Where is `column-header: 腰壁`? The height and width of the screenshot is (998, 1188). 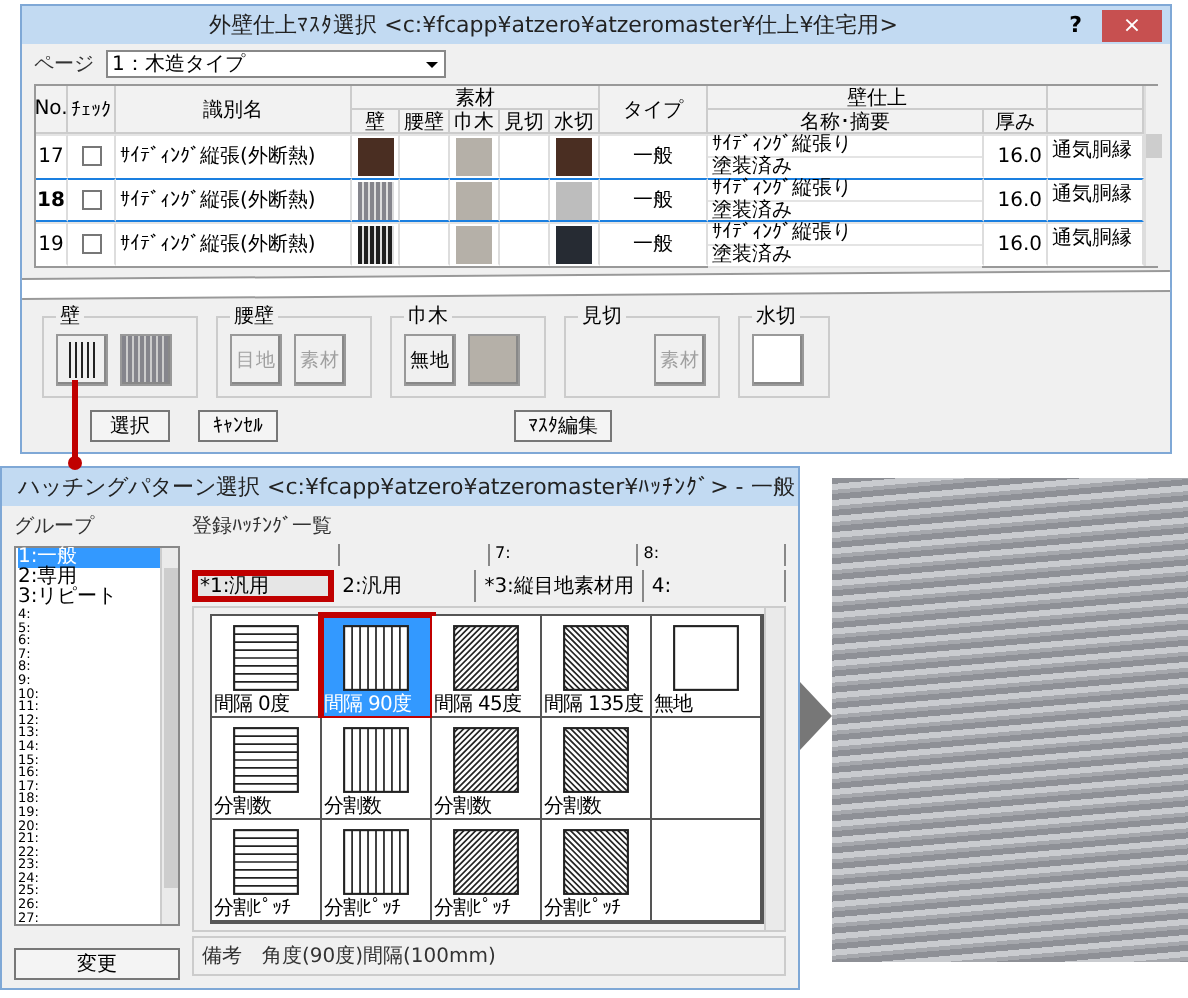 column-header: 腰壁 is located at coordinates (425, 122).